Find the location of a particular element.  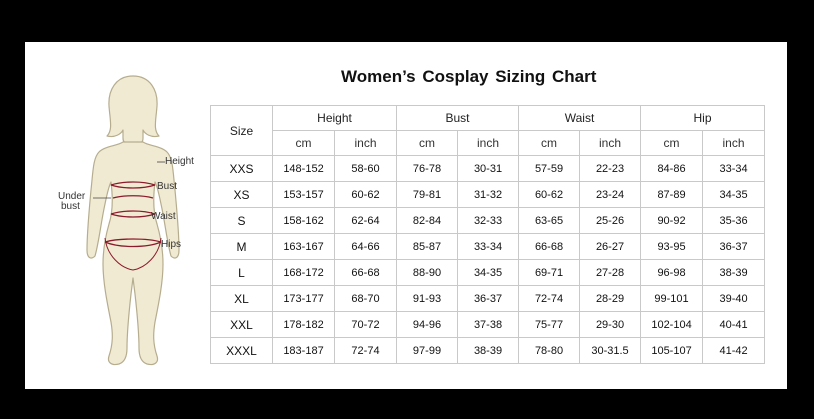

measurement-cell: 88-90 is located at coordinates (427, 272).